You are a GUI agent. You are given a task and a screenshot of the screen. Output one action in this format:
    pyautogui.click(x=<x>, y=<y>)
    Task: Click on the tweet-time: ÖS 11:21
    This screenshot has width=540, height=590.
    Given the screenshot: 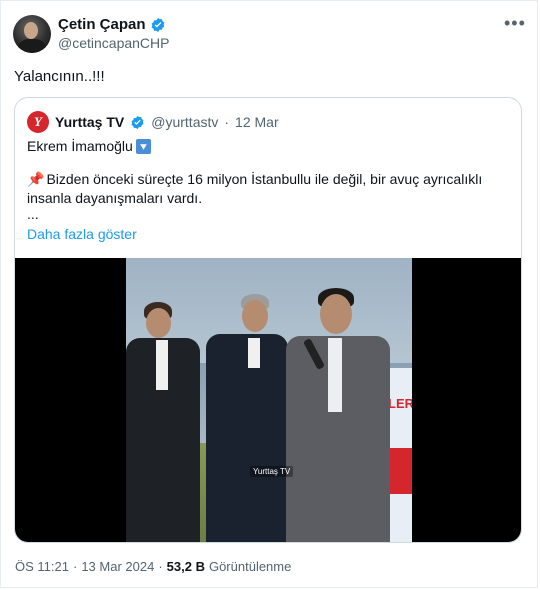 What is the action you would take?
    pyautogui.click(x=42, y=566)
    